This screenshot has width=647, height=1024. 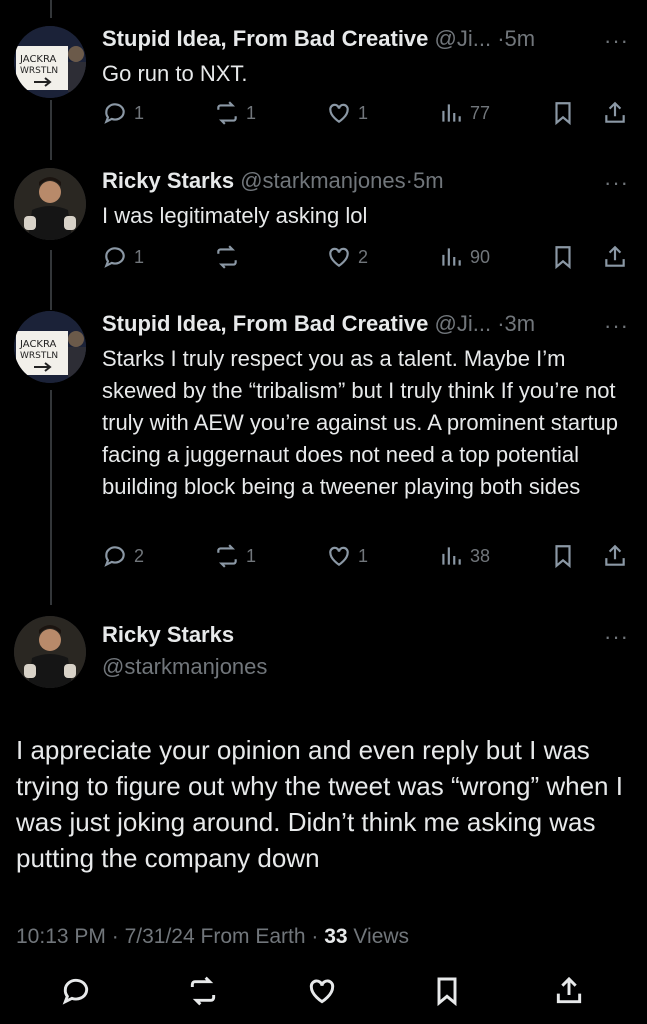 What do you see at coordinates (175, 73) in the screenshot?
I see `tweet-text: Go run to NXT.` at bounding box center [175, 73].